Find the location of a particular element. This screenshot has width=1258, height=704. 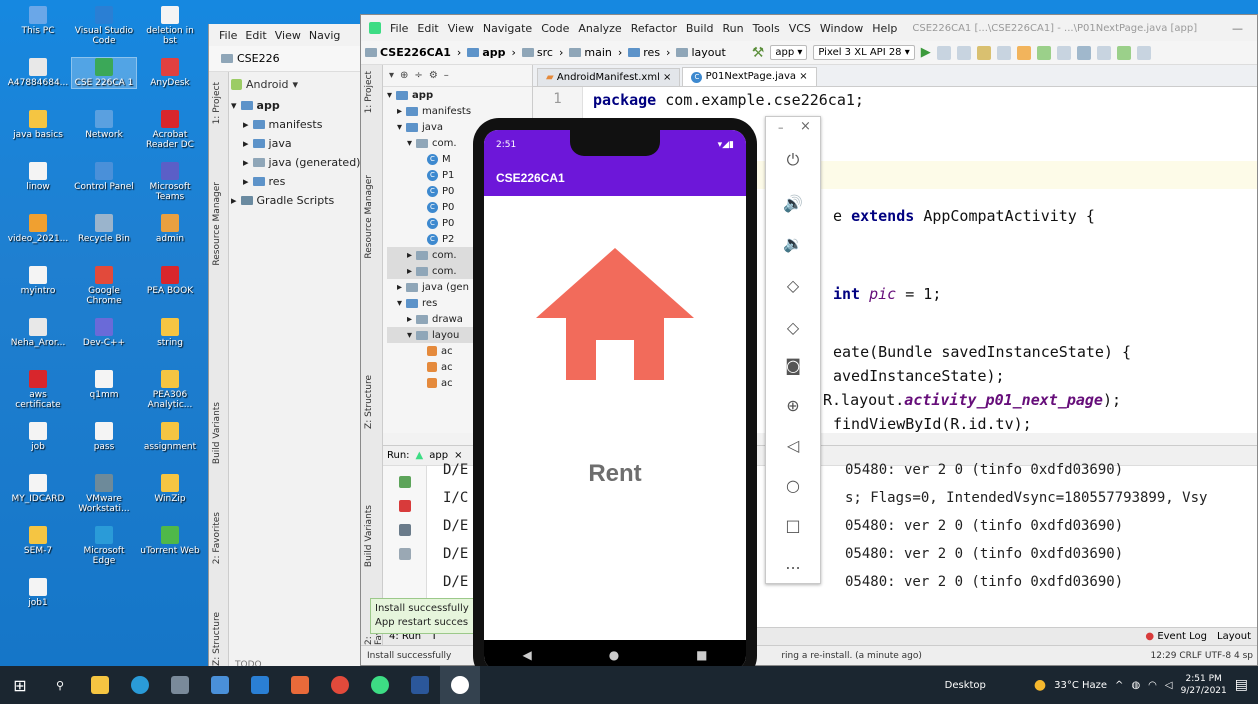

pin-icon is located at coordinates (404, 554).